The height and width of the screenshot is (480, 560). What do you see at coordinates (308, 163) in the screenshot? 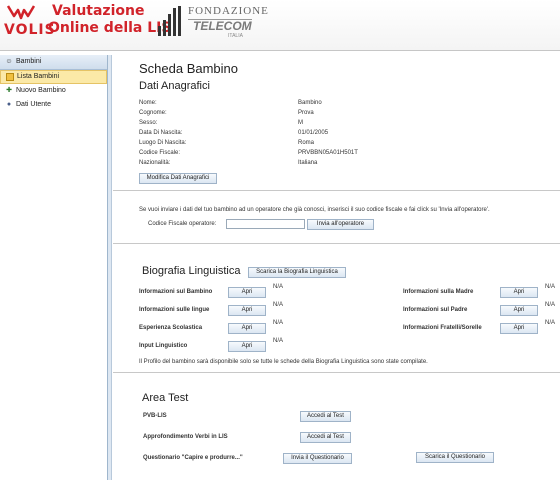
I see `field-value-nazionalita: Italiana` at bounding box center [308, 163].